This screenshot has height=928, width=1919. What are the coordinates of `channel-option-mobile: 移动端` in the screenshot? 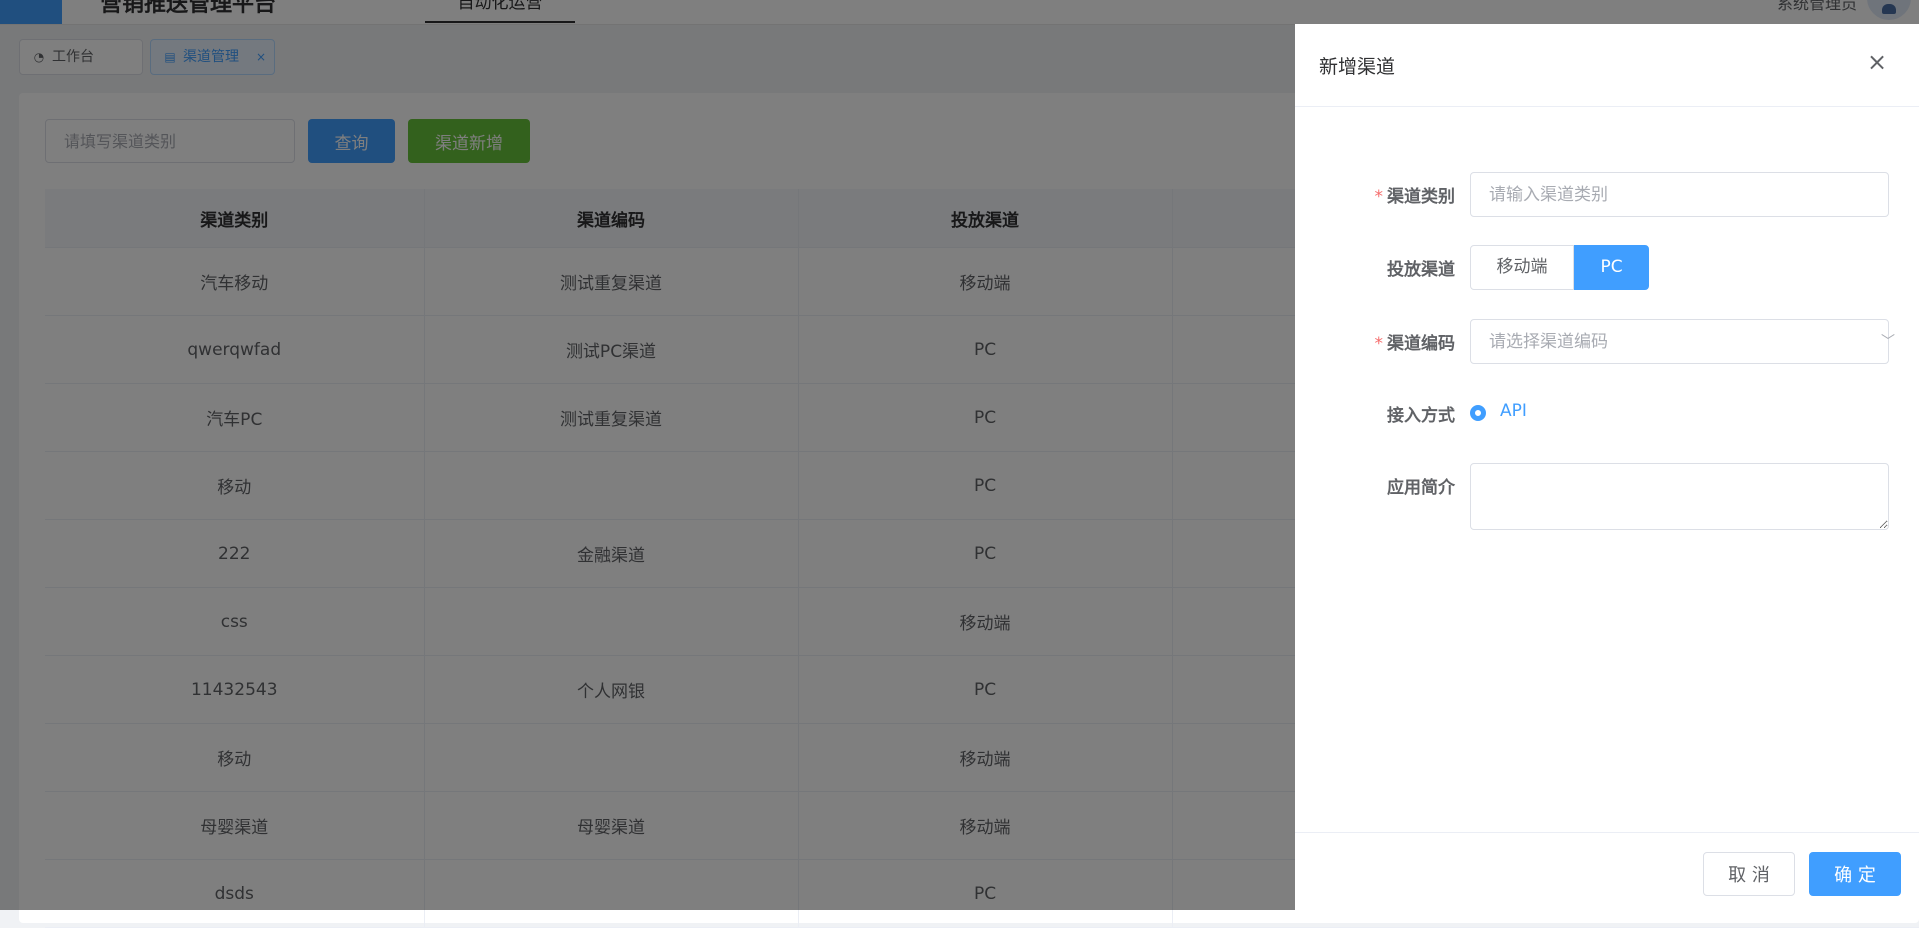 It's located at (1522, 267).